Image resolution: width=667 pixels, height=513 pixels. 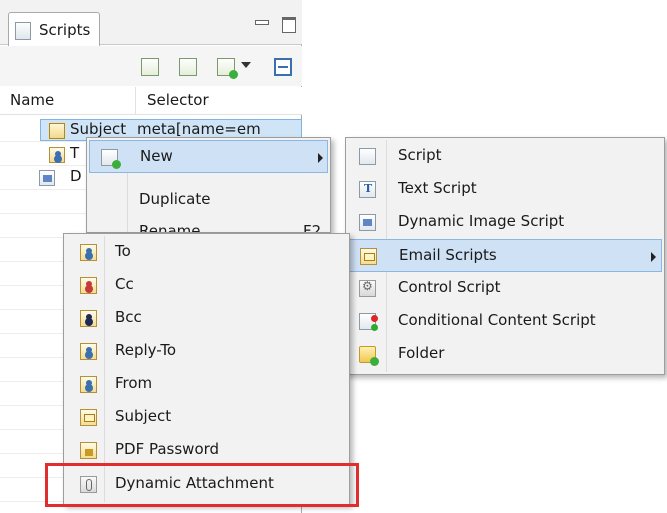 What do you see at coordinates (146, 350) in the screenshot?
I see `menu-item-reply-to-label: Reply-To` at bounding box center [146, 350].